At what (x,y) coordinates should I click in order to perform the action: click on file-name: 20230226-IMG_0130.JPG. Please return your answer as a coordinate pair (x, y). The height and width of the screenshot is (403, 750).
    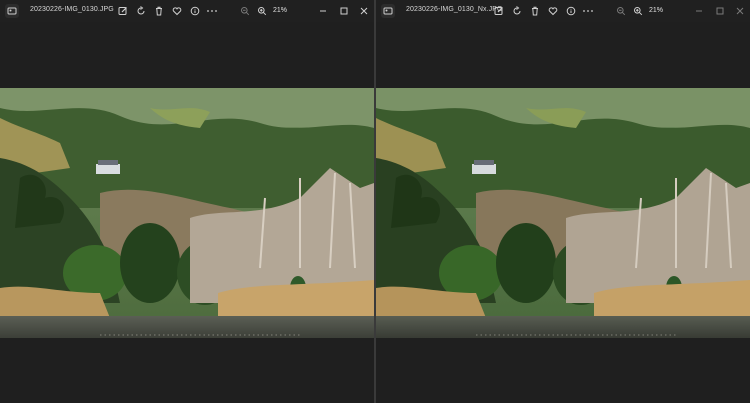
    Looking at the image, I should click on (72, 9).